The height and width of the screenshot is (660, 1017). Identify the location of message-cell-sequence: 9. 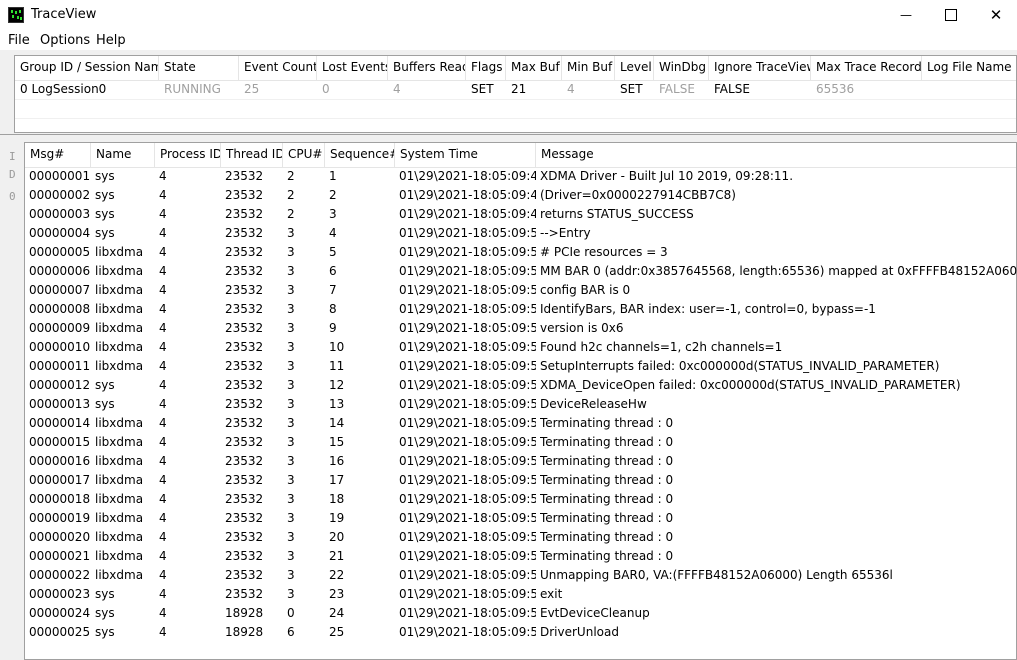
(333, 328).